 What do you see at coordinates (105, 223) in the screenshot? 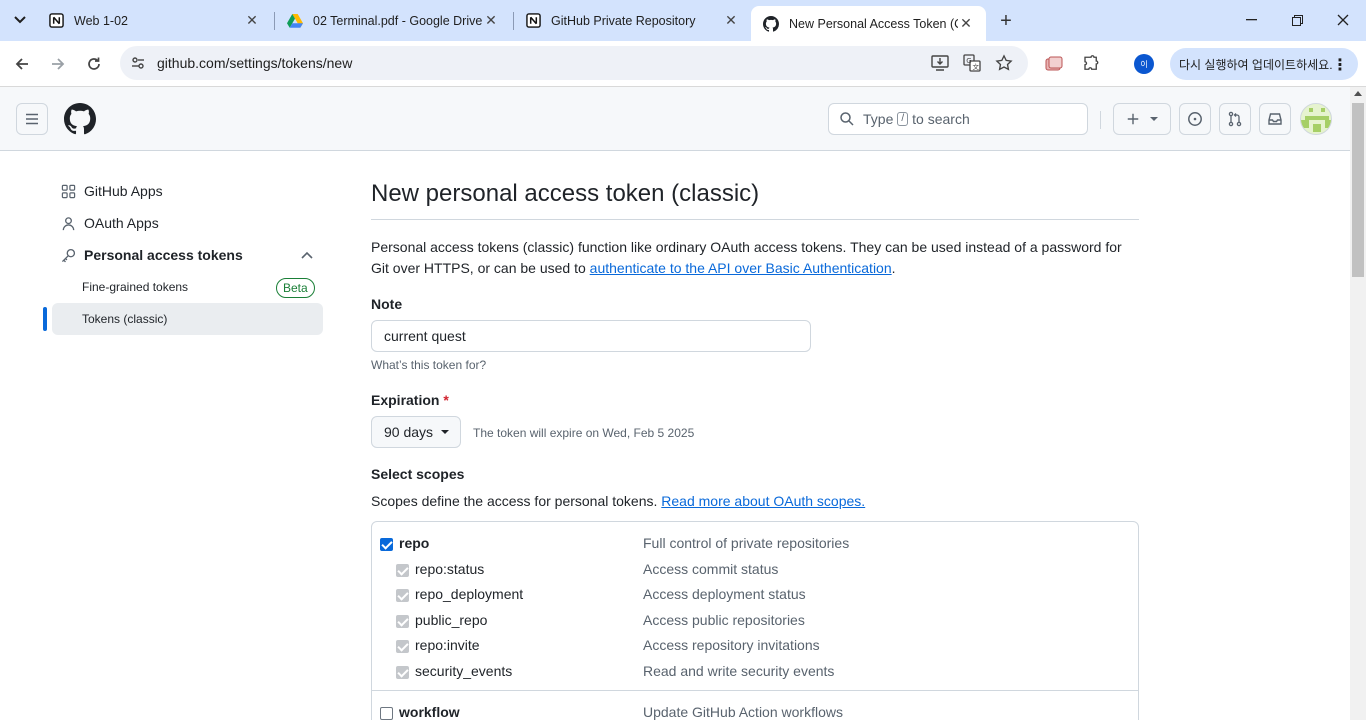
I see `sidebar-item-oauth-apps: OAuth Apps` at bounding box center [105, 223].